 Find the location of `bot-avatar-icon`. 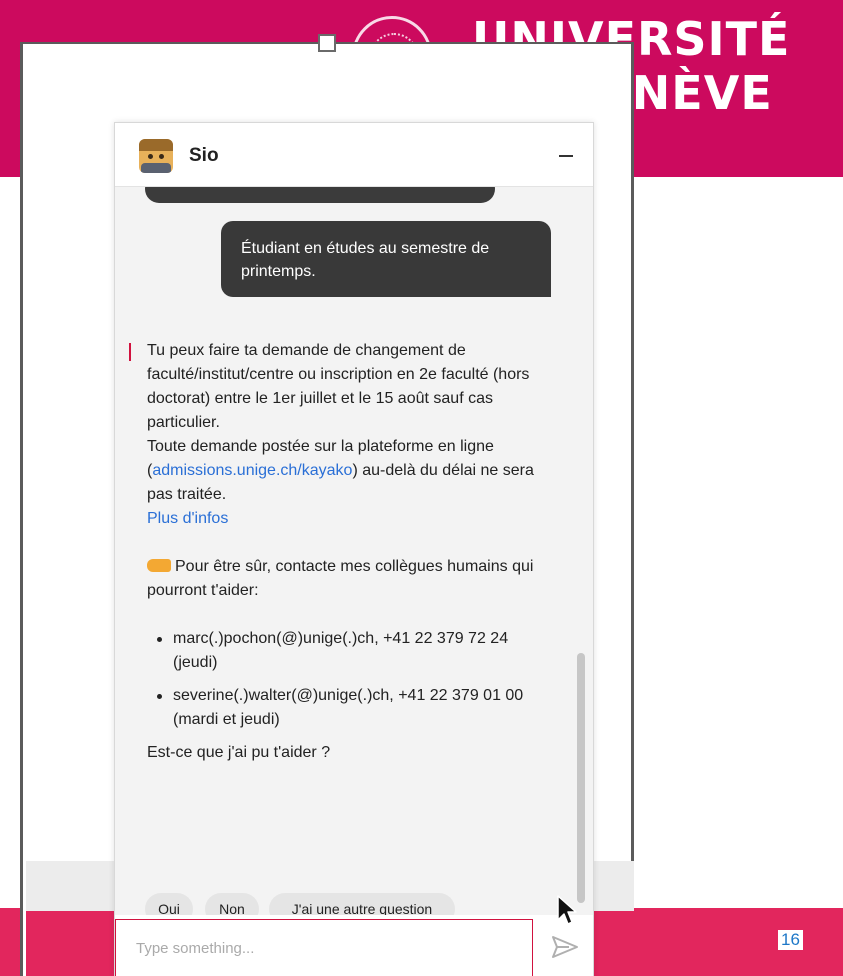

bot-avatar-icon is located at coordinates (156, 156).